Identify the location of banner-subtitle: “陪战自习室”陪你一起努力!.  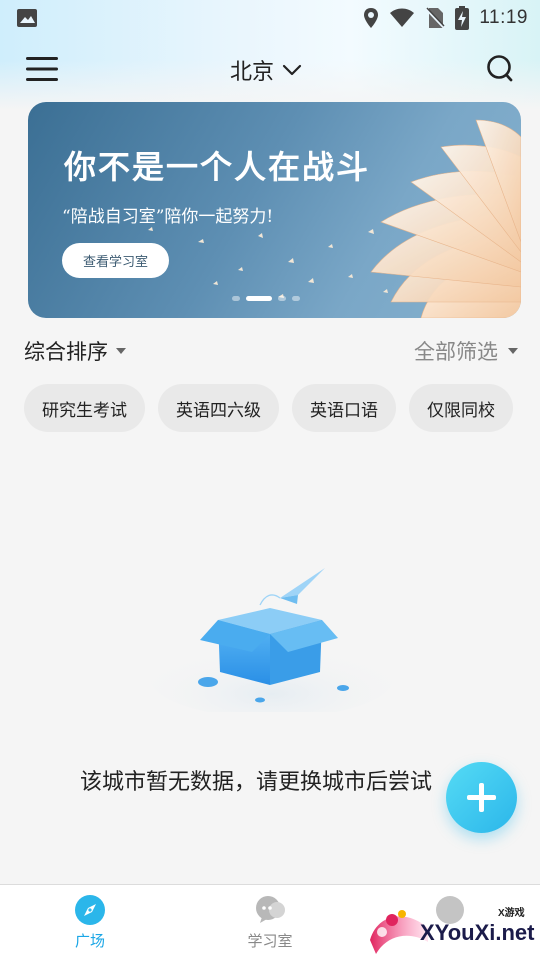
(168, 217).